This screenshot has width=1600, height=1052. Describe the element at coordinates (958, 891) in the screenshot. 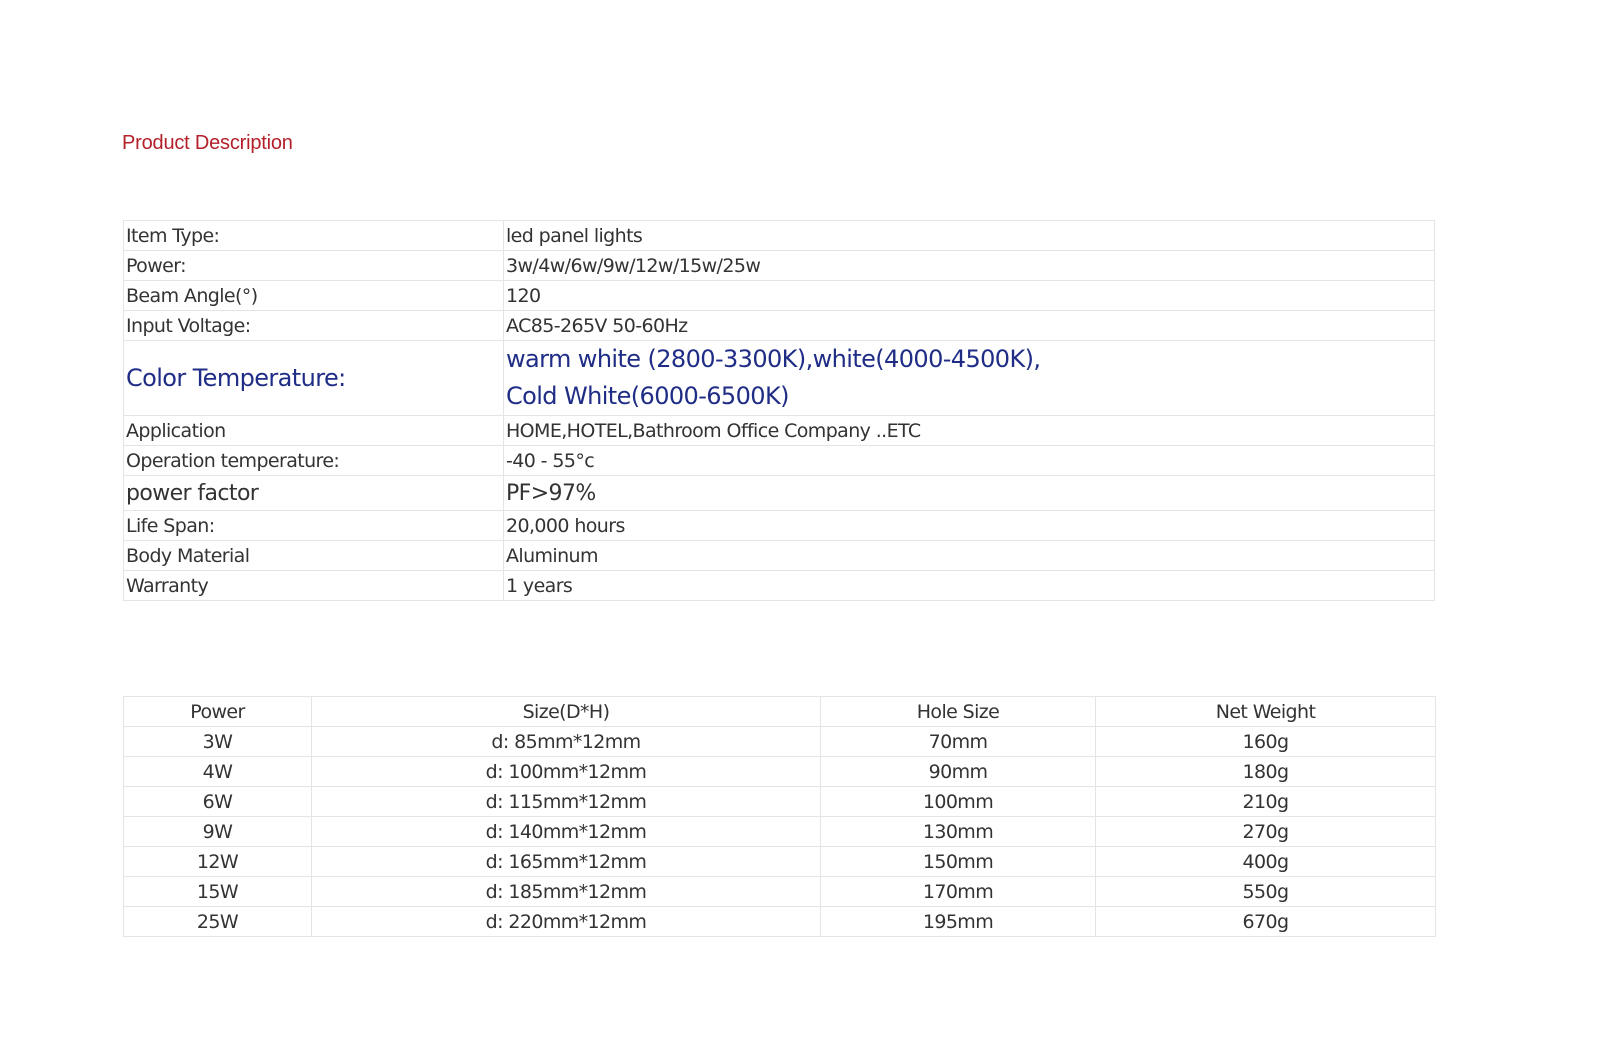

I see `cell-hole-size: 170mm` at that location.